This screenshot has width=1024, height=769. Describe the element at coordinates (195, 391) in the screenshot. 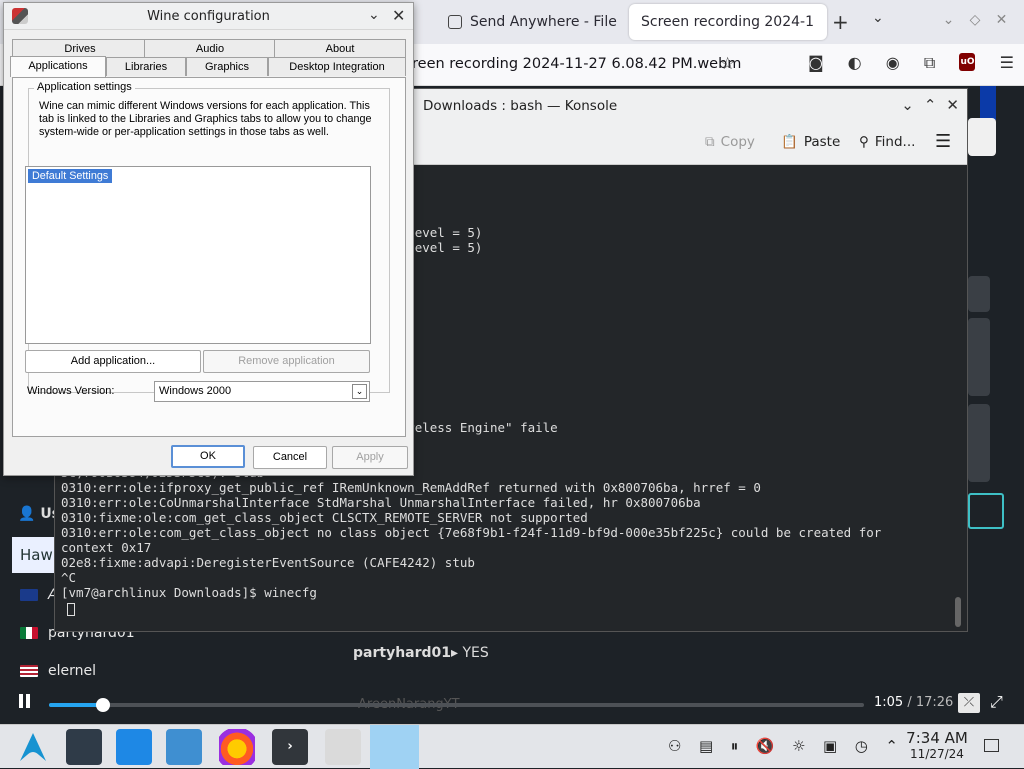

I see `selected-version: Windows 2000` at that location.